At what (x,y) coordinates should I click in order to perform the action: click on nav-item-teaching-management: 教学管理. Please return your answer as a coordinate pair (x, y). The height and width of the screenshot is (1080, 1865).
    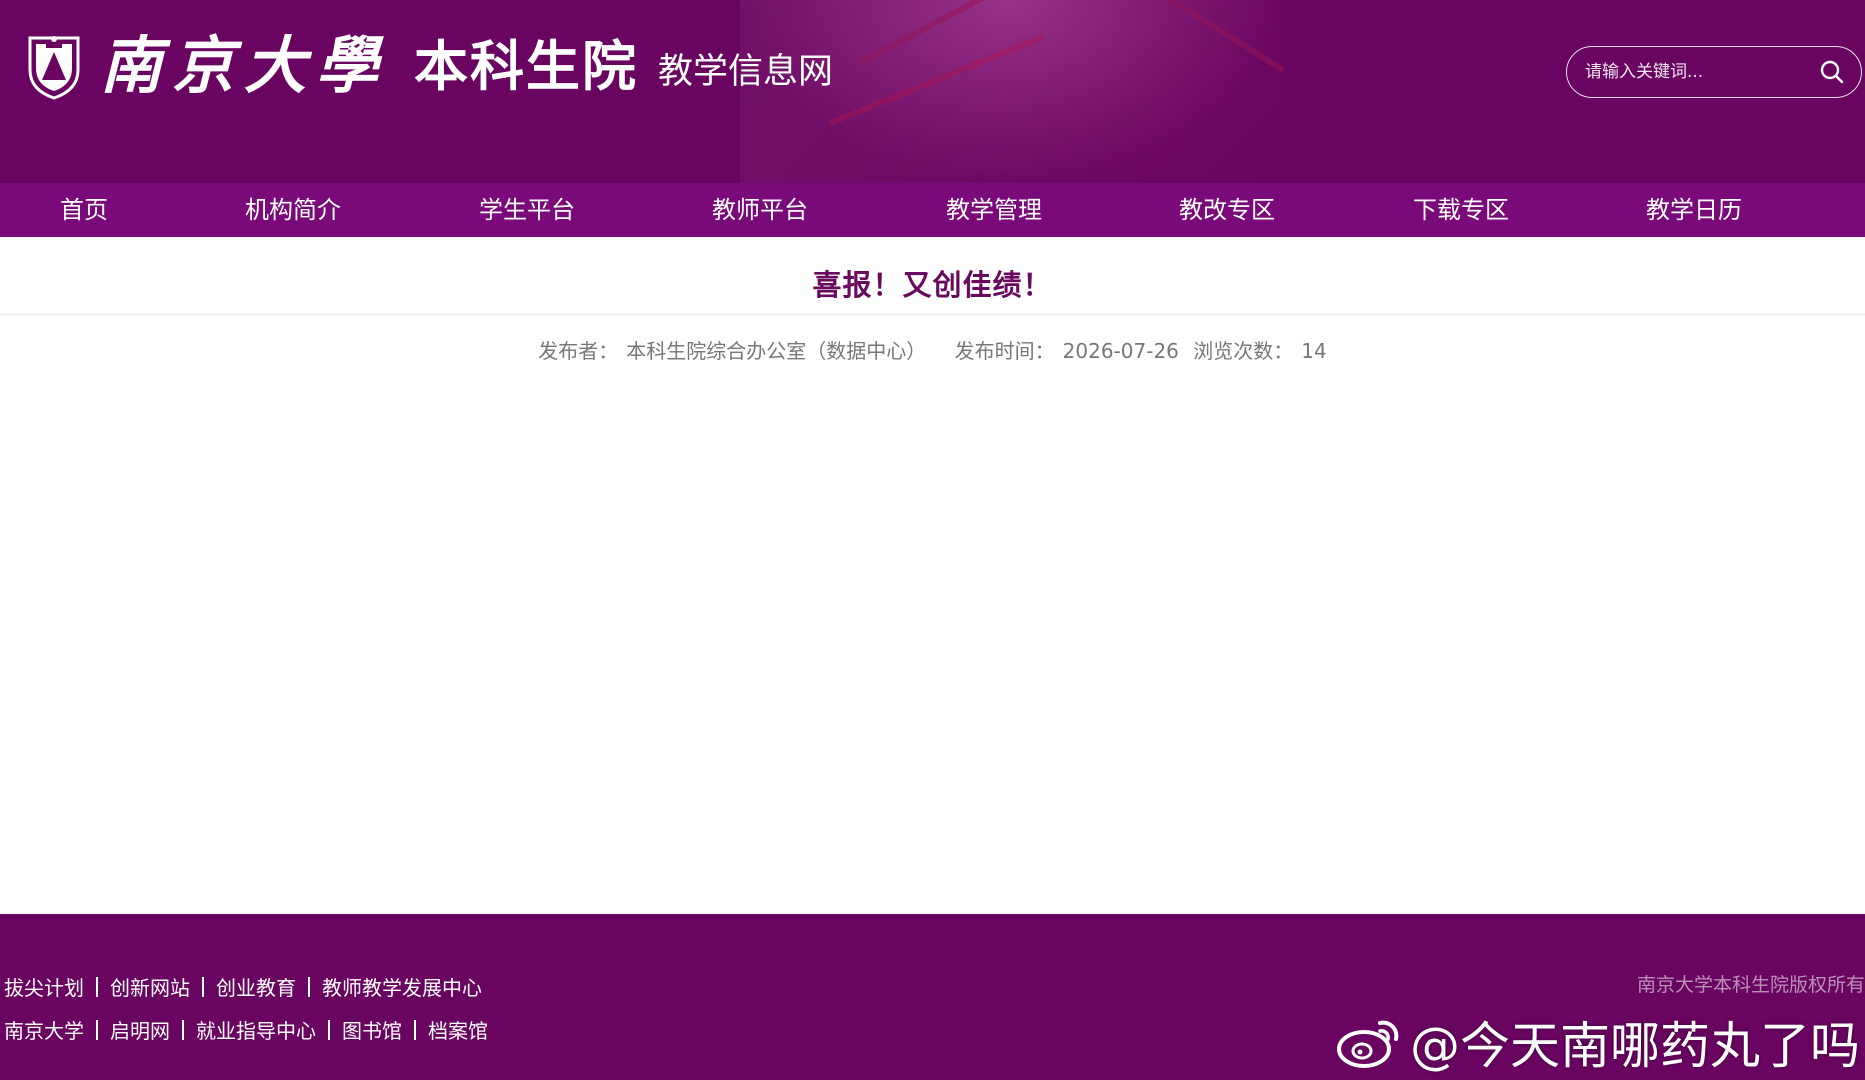
    Looking at the image, I should click on (994, 210).